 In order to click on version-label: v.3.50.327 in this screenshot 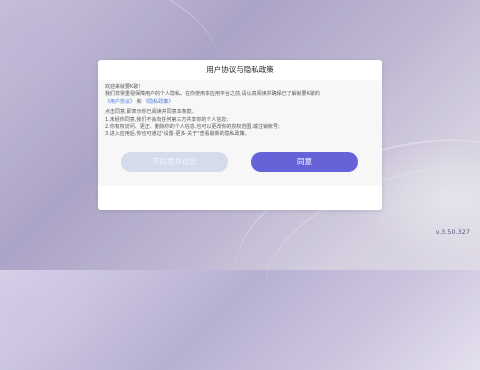, I will do `click(452, 232)`.